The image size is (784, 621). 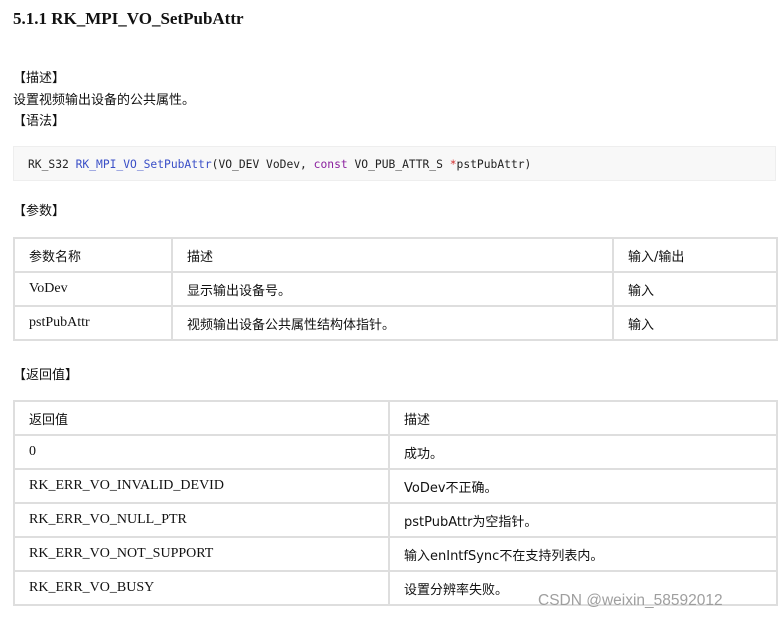 What do you see at coordinates (46, 375) in the screenshot?
I see `returns-label: 【返回值】` at bounding box center [46, 375].